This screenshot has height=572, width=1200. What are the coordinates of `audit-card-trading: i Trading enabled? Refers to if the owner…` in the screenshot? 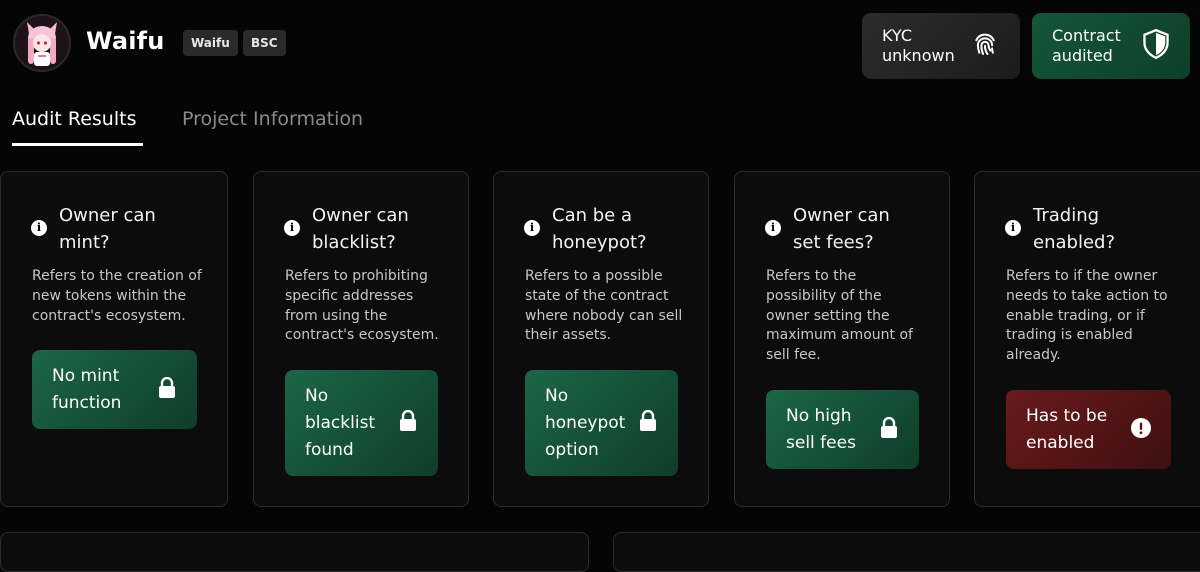 It's located at (1087, 339).